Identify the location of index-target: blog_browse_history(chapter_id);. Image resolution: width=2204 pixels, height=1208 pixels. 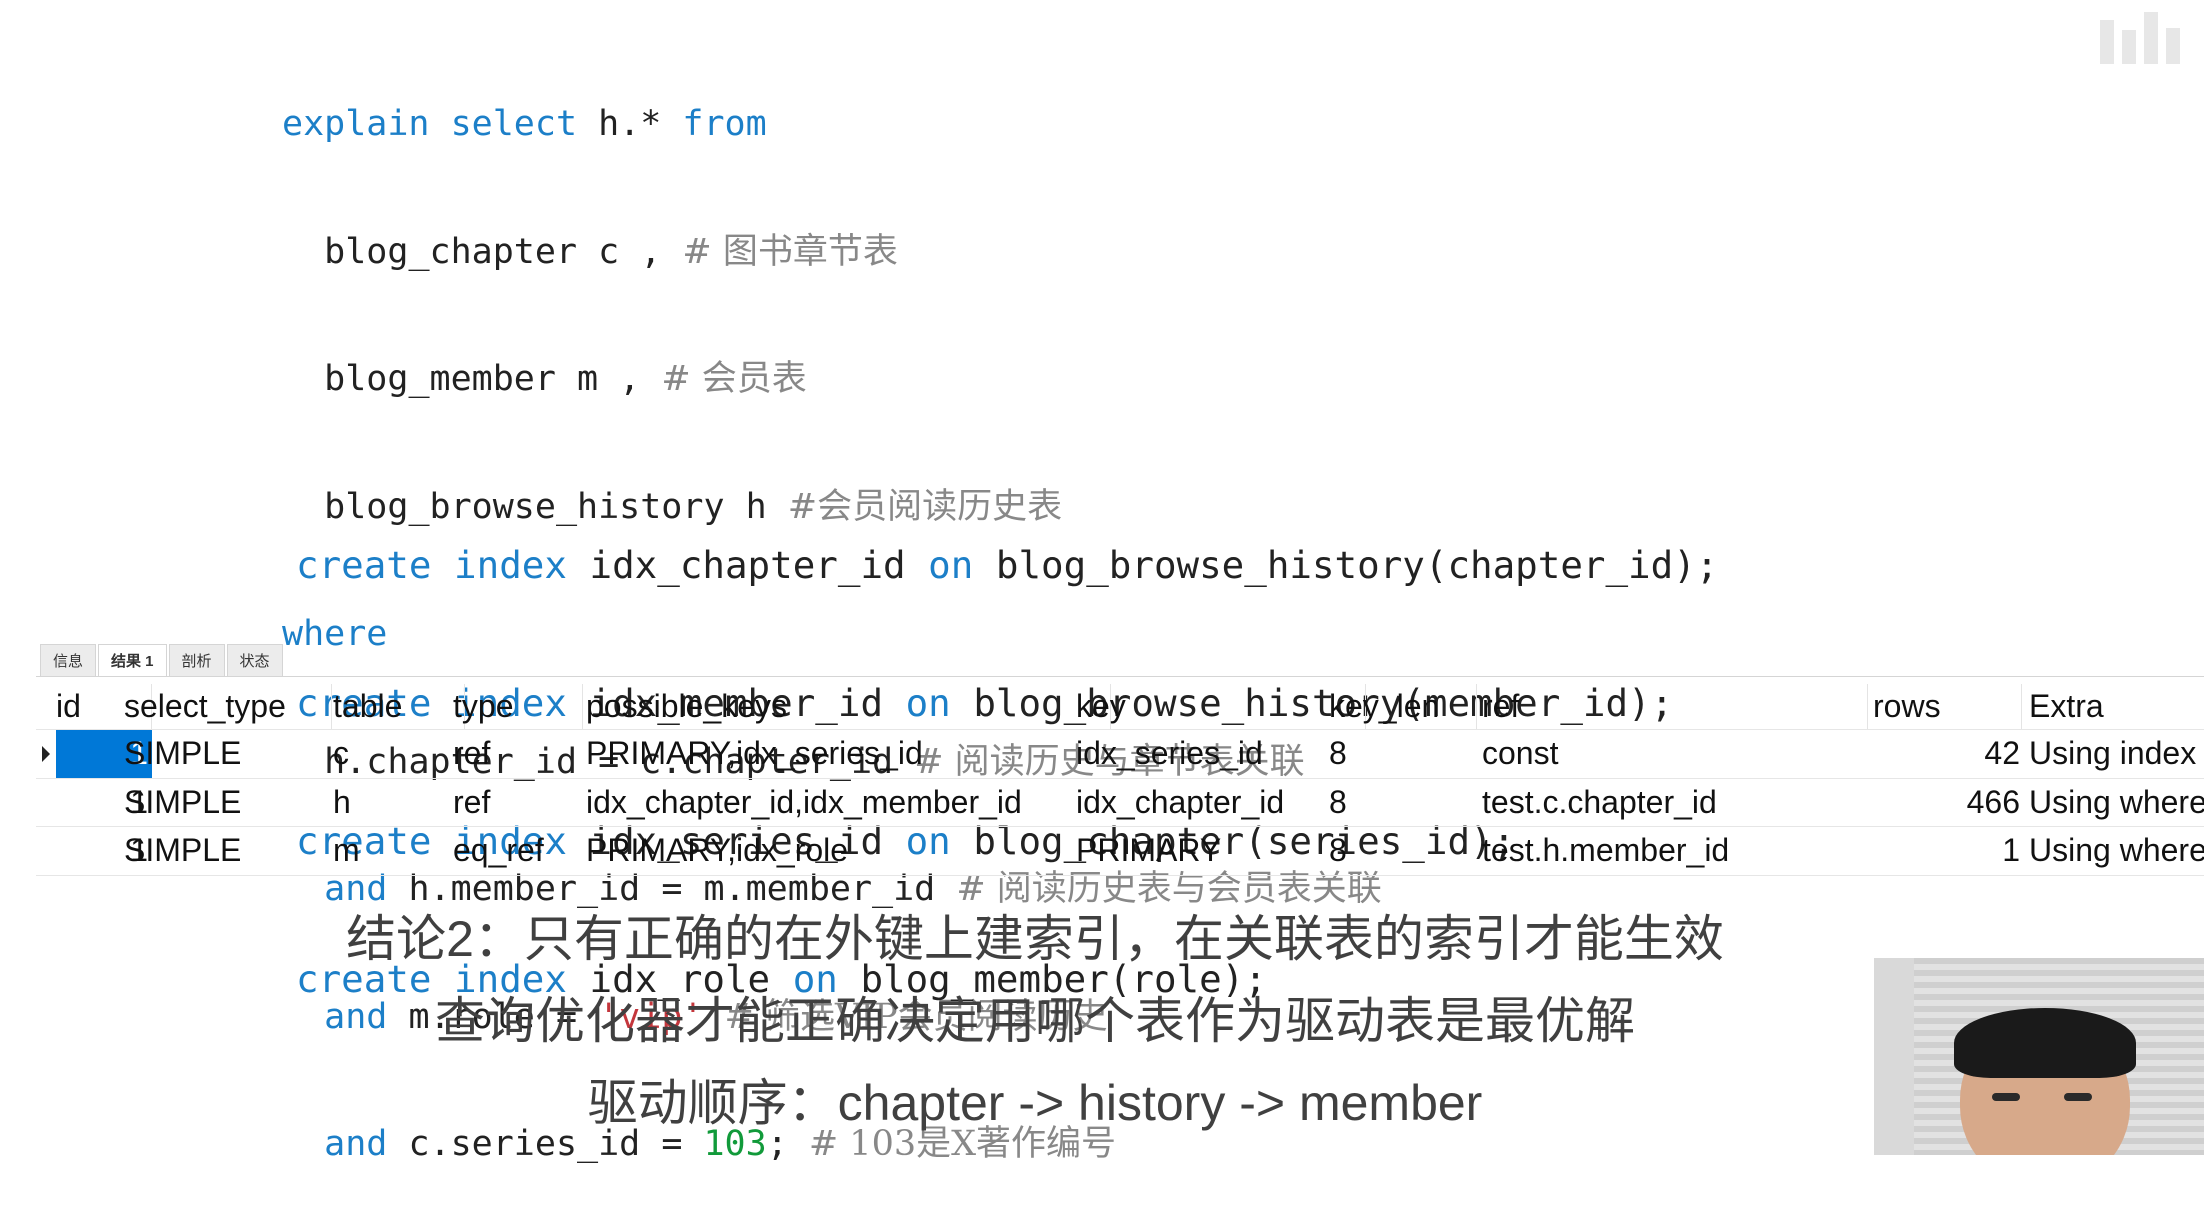
(1357, 565).